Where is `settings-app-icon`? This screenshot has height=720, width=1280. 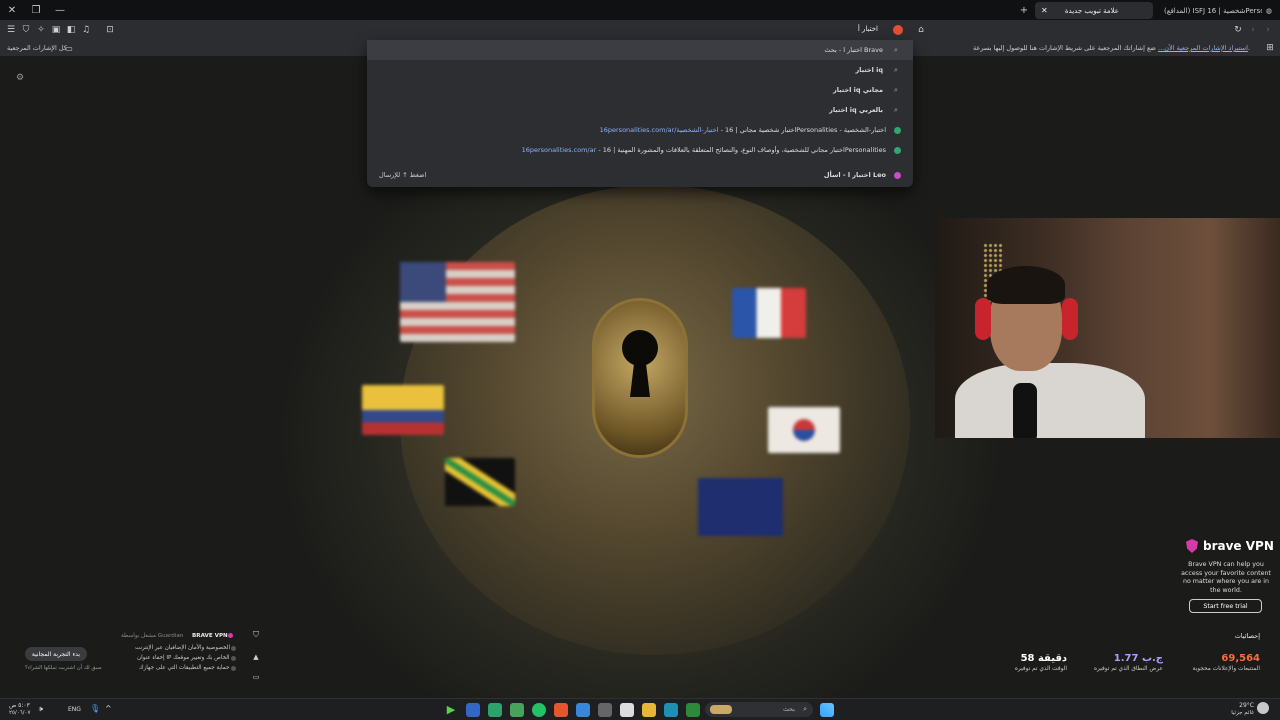
settings-app-icon is located at coordinates (605, 710).